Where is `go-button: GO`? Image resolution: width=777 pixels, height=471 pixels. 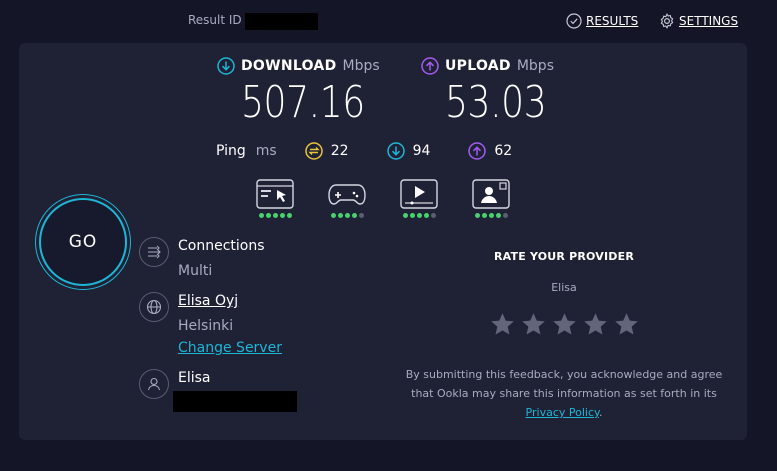
go-button: GO is located at coordinates (83, 242).